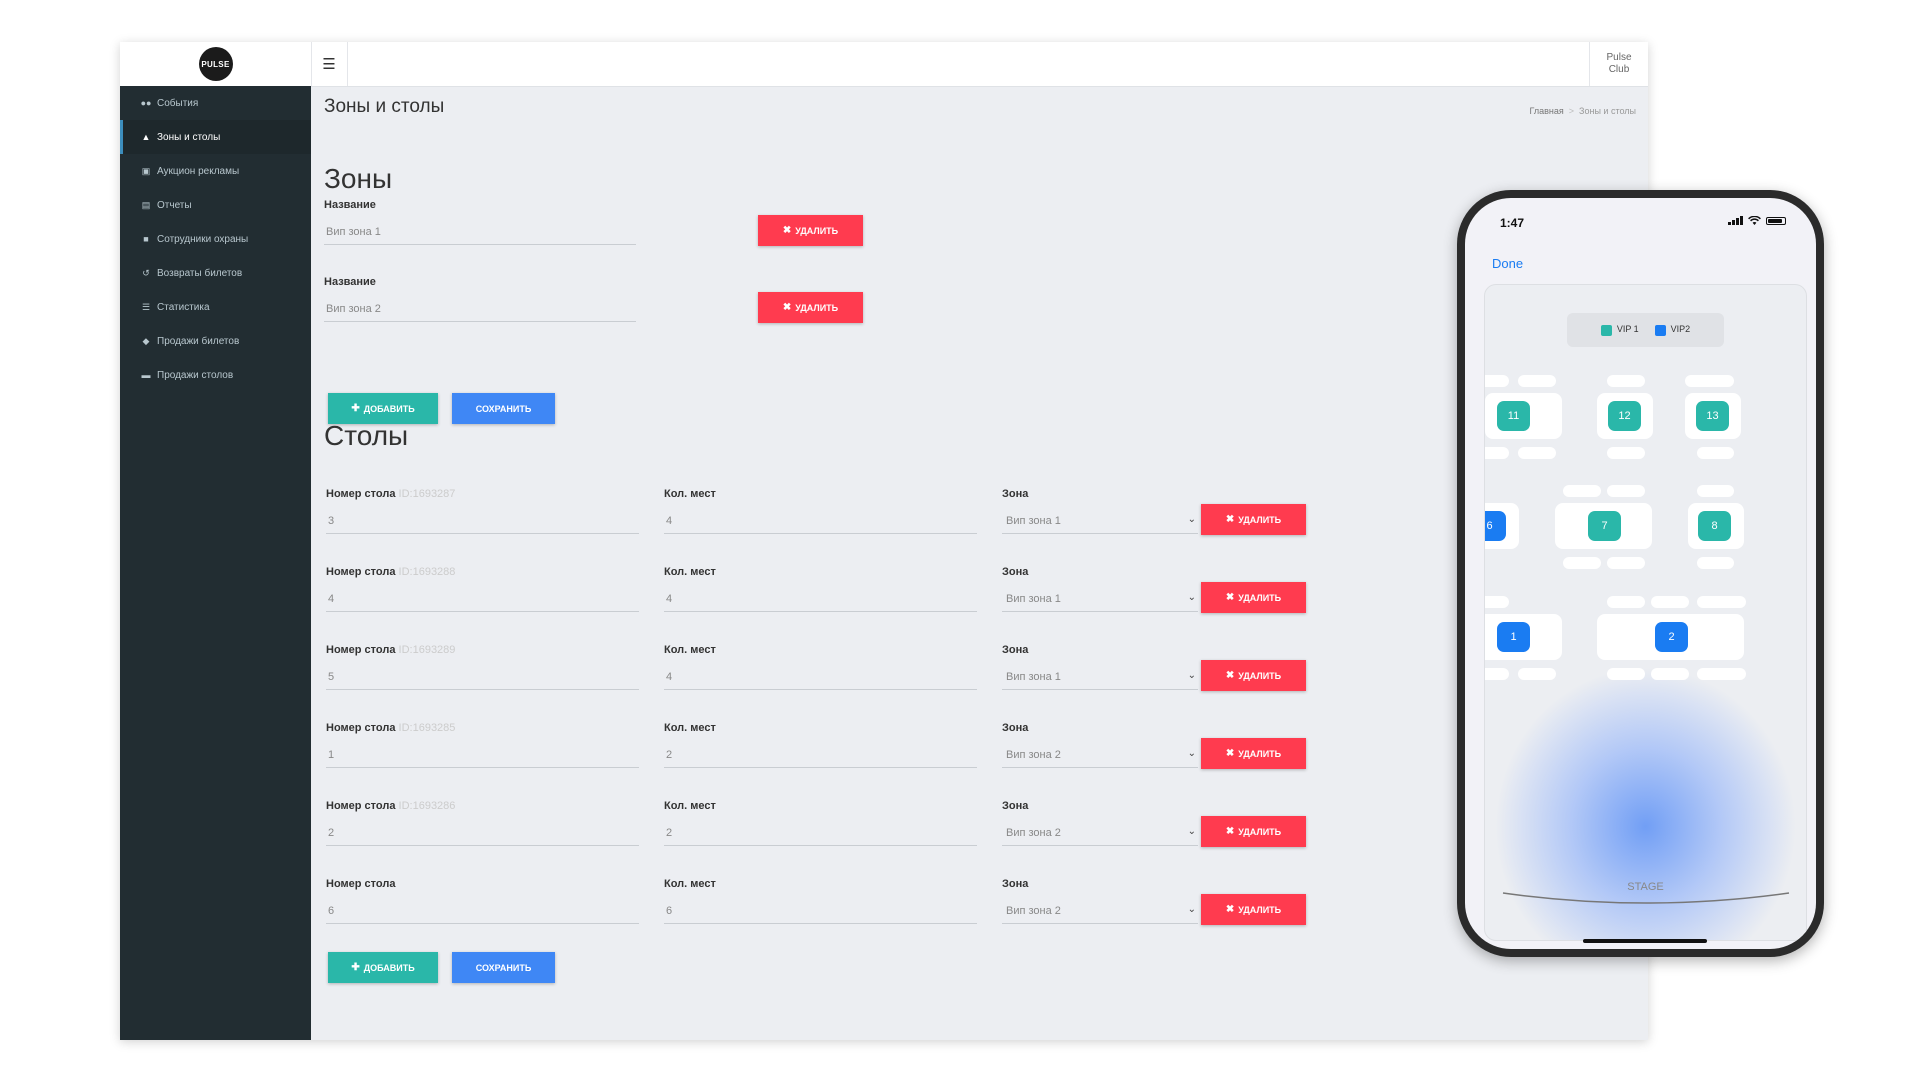 This screenshot has height=1080, width=1920. Describe the element at coordinates (146, 204) in the screenshot. I see `file-icon: ▤` at that location.